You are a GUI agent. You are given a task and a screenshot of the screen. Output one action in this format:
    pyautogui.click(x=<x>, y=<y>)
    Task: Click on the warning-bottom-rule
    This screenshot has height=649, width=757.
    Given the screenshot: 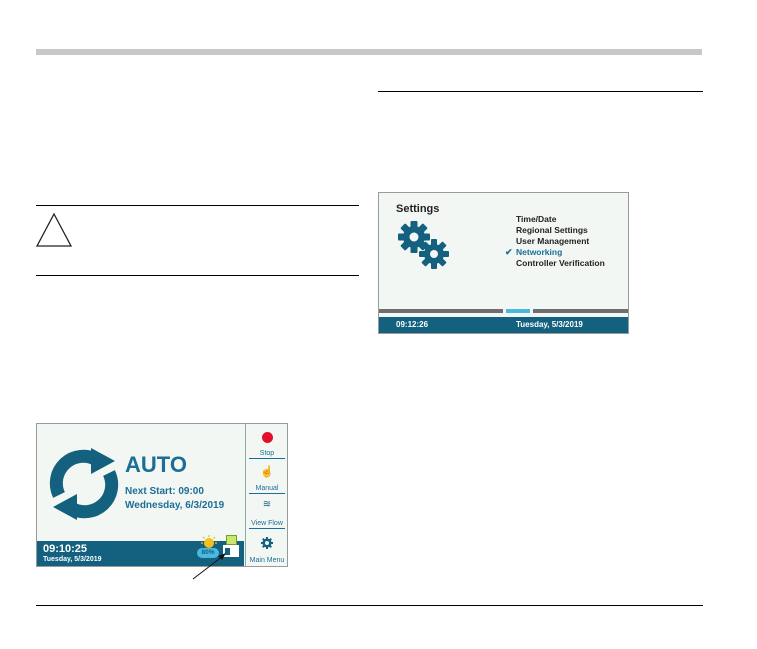 What is the action you would take?
    pyautogui.click(x=197, y=275)
    